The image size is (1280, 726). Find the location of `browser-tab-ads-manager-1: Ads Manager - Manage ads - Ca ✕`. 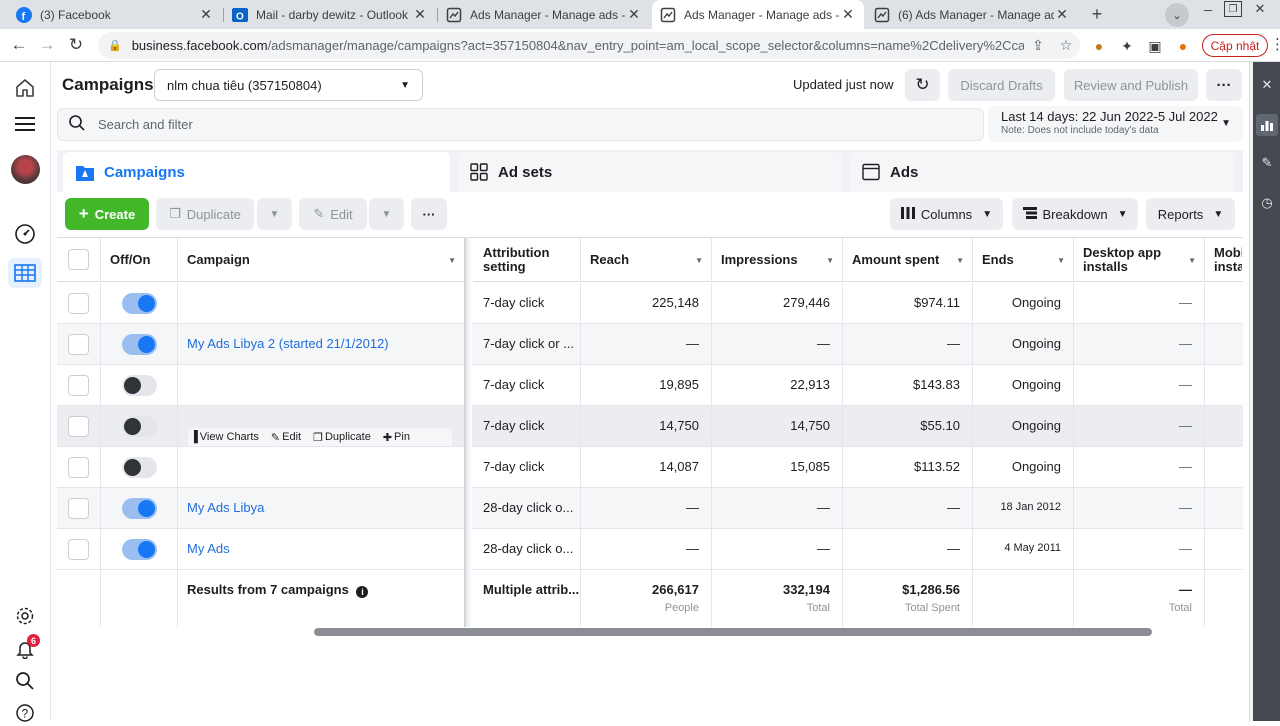

browser-tab-ads-manager-1: Ads Manager - Manage ads - Ca ✕ is located at coordinates (544, 14).